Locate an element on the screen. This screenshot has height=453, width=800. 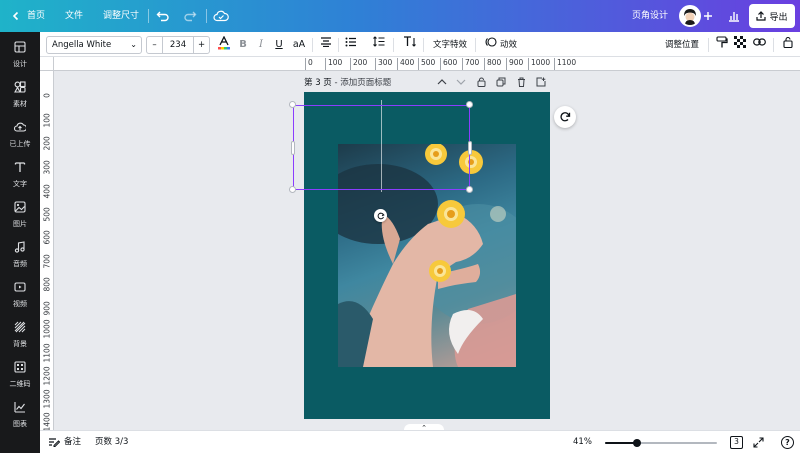
page-title-placeholder: - 添加页面标题 is located at coordinates (363, 83).